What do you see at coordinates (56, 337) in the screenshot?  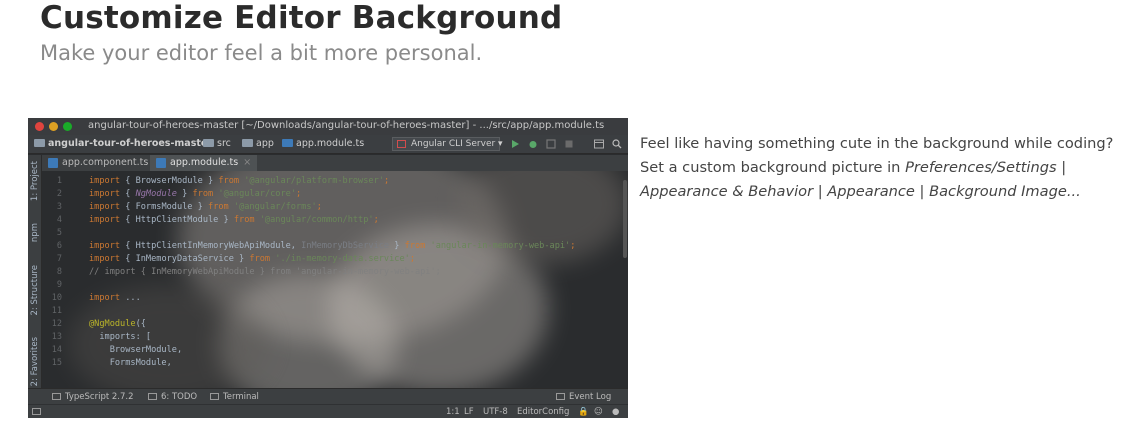 I see `line-number: 13` at bounding box center [56, 337].